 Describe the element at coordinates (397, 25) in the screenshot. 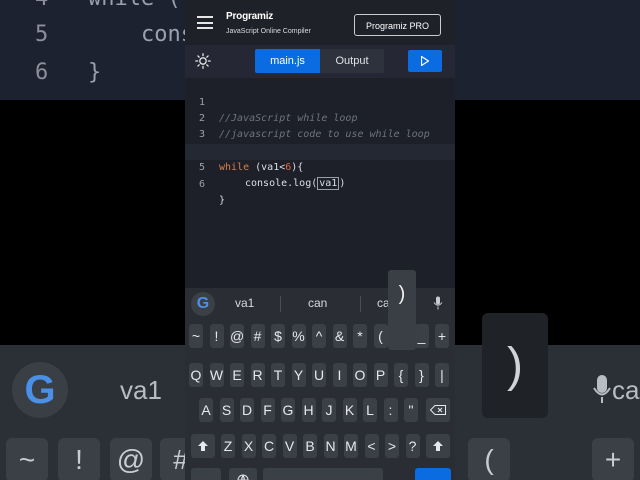

I see `programiz-pro-button: Programiz PRO` at that location.